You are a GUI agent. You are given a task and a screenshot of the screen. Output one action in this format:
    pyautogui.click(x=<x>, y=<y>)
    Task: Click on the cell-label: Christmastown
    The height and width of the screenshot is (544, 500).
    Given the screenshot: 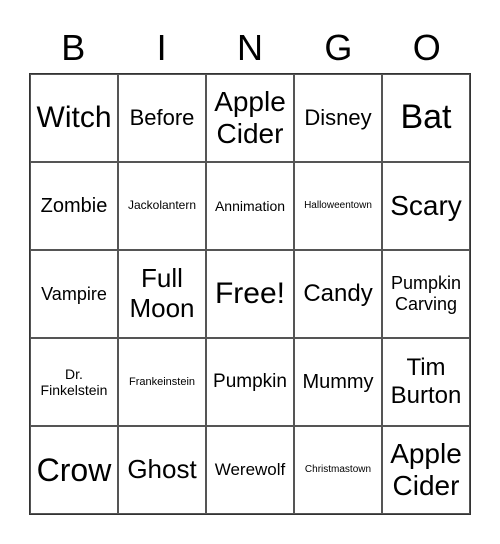 What is the action you would take?
    pyautogui.click(x=338, y=470)
    